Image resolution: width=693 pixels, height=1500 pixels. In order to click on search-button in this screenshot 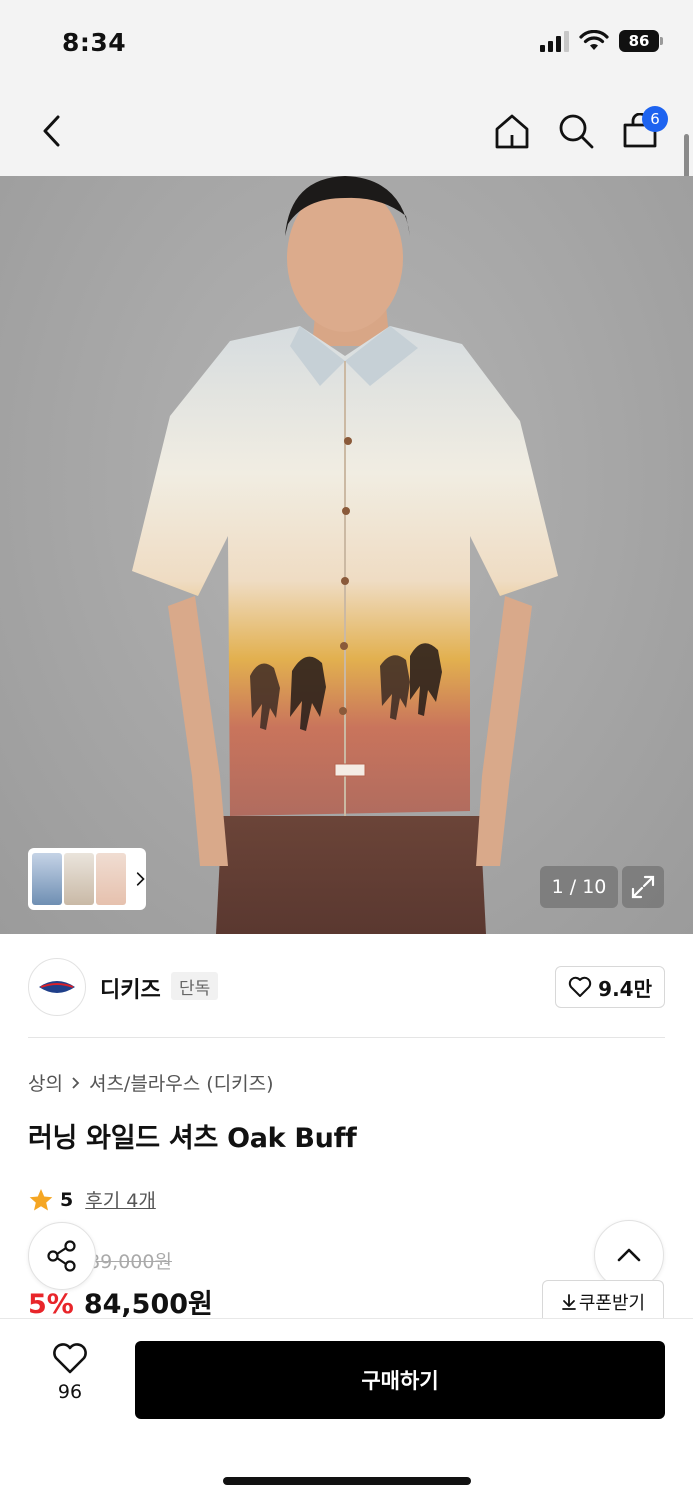, I will do `click(576, 131)`.